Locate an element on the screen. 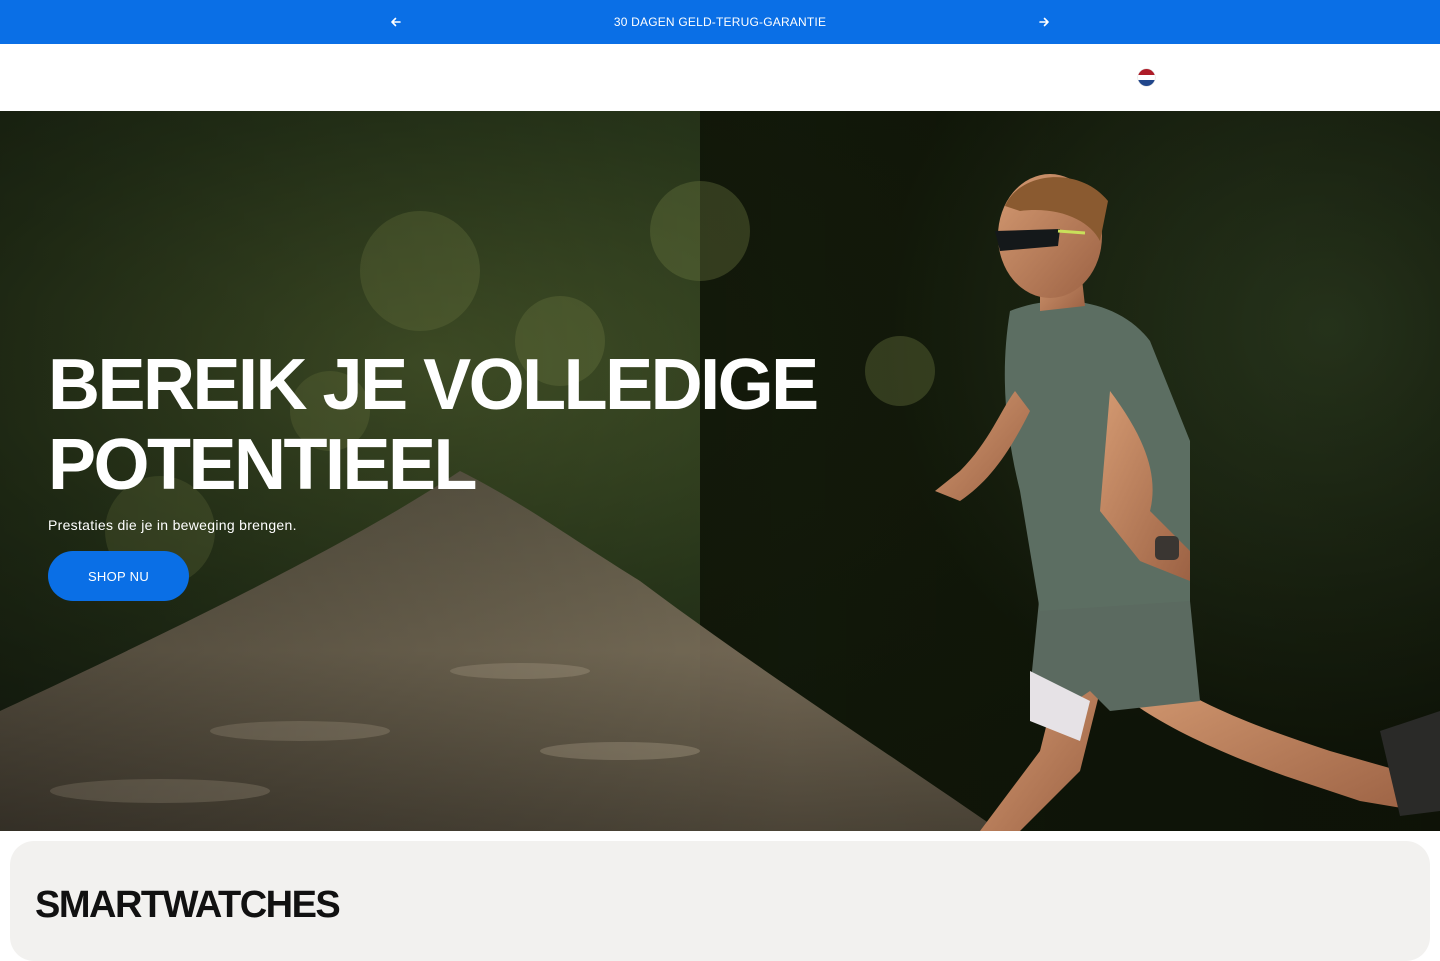  announcement-prev-button is located at coordinates (396, 22).